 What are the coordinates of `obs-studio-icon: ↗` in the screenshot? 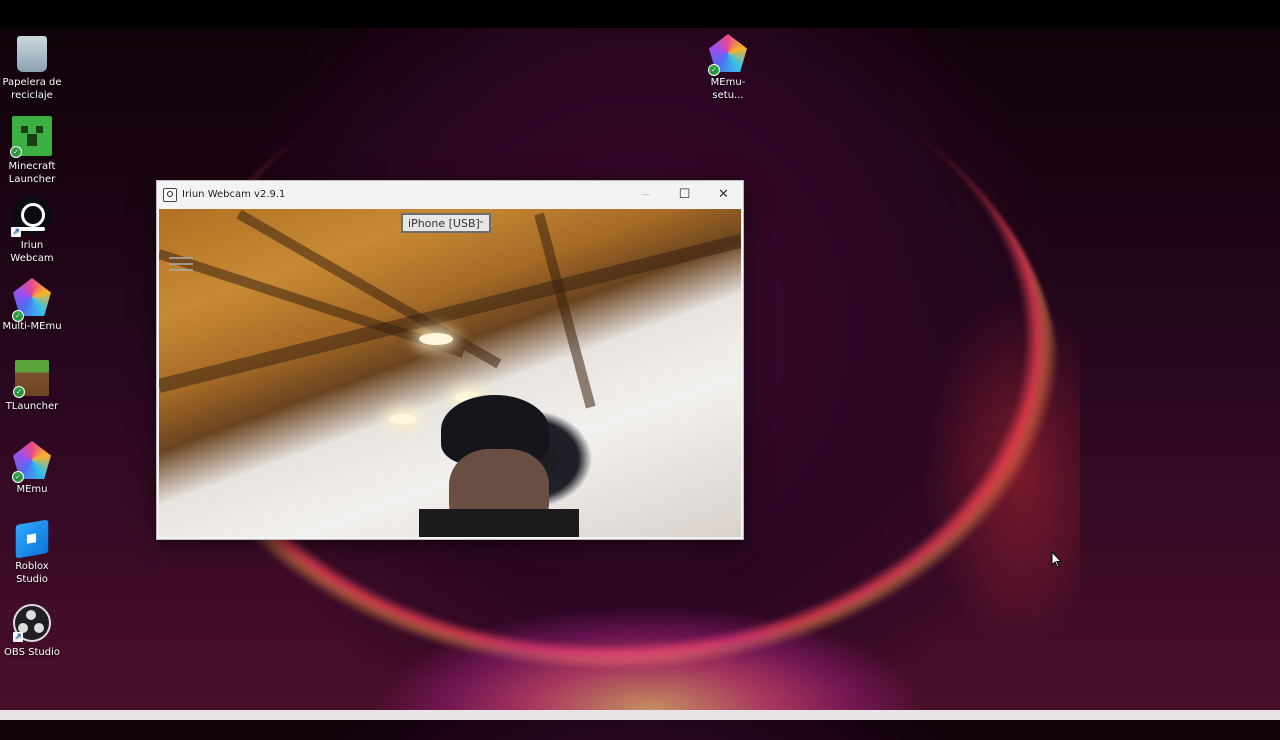 It's located at (32, 623).